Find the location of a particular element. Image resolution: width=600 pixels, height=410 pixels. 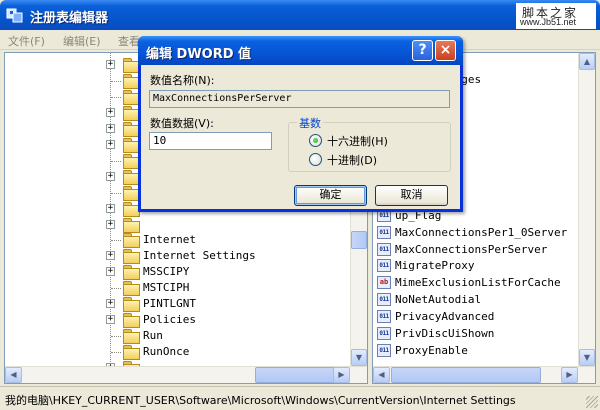

ok-button: 确定 is located at coordinates (330, 195).